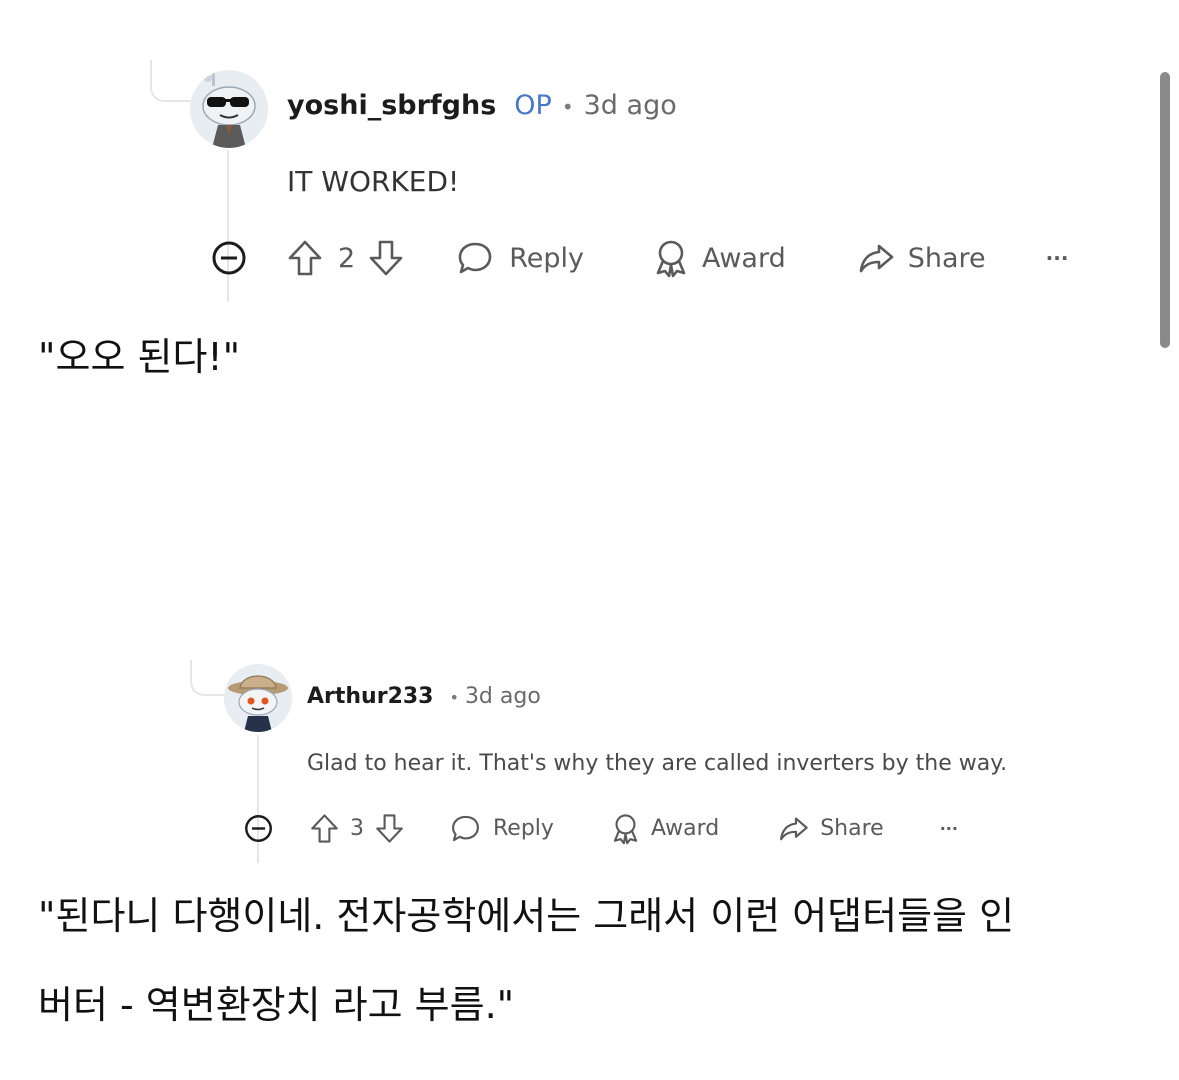 This screenshot has width=1179, height=1080. I want to click on snoo-sunglasses-icon, so click(229, 109).